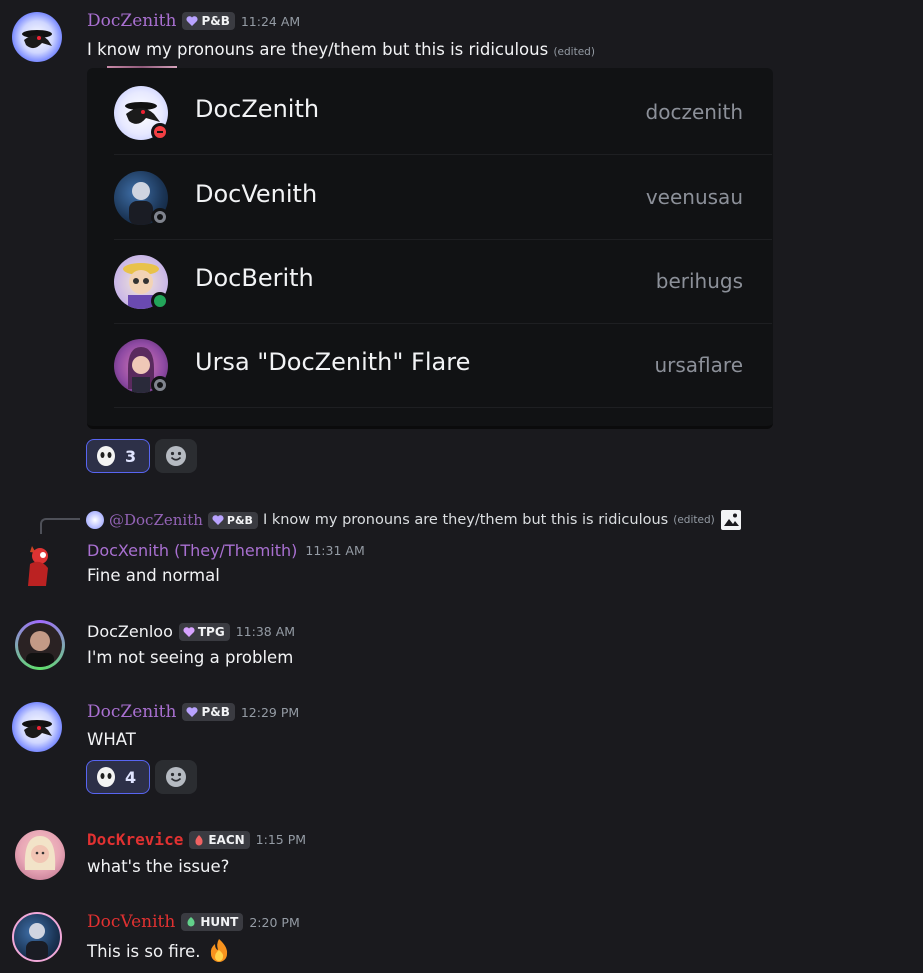 This screenshot has height=973, width=923. What do you see at coordinates (698, 365) in the screenshot?
I see `row-handle: ursaflare` at bounding box center [698, 365].